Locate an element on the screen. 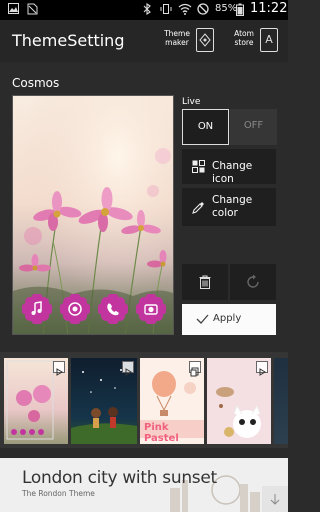  dock-icon-camera is located at coordinates (75, 309).